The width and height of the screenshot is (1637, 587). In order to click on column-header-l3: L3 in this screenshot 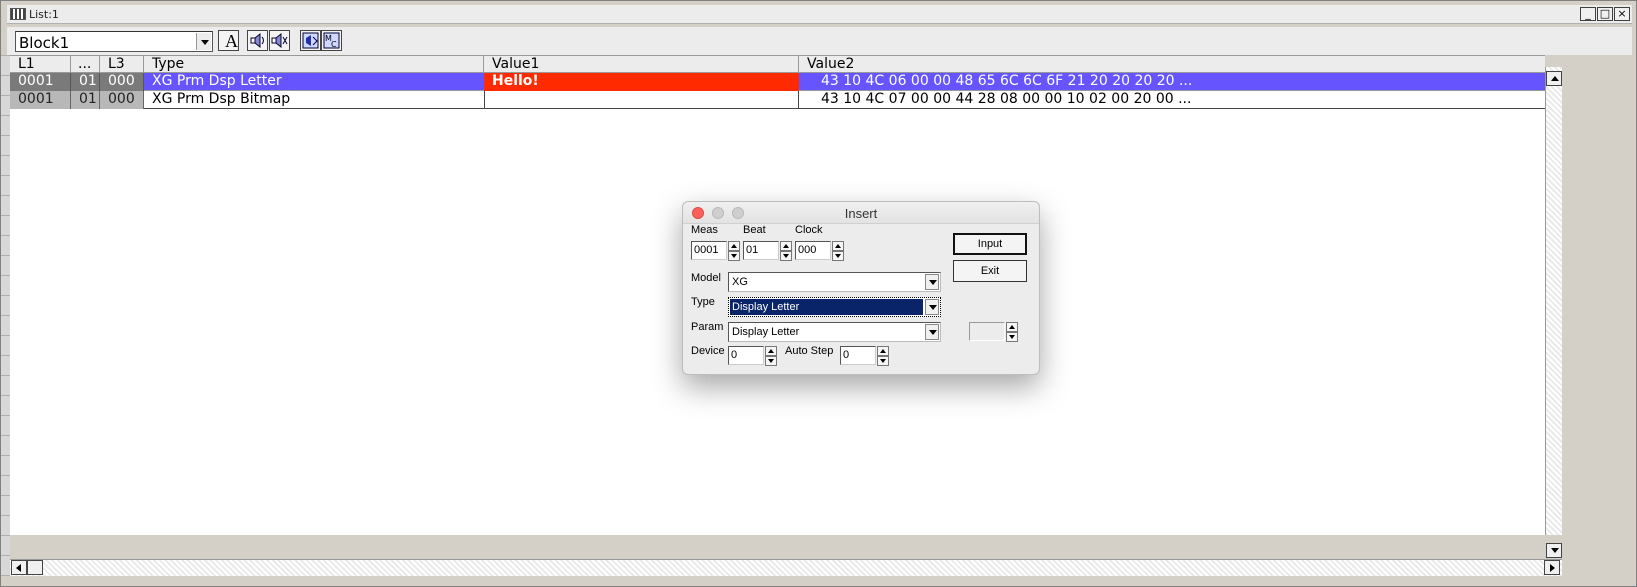, I will do `click(122, 64)`.